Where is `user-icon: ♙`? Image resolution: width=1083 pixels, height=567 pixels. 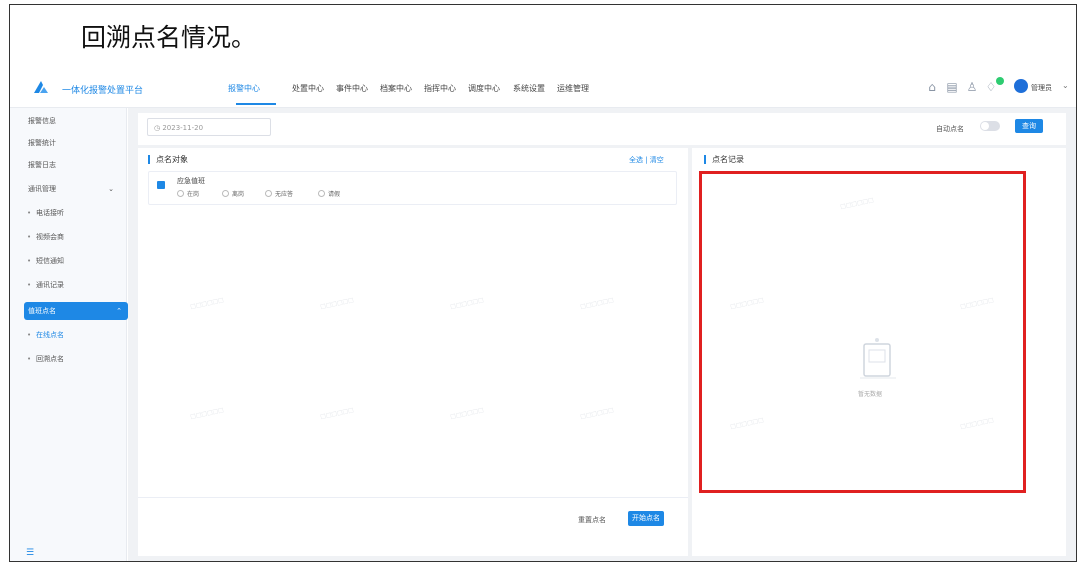 user-icon: ♙ is located at coordinates (972, 87).